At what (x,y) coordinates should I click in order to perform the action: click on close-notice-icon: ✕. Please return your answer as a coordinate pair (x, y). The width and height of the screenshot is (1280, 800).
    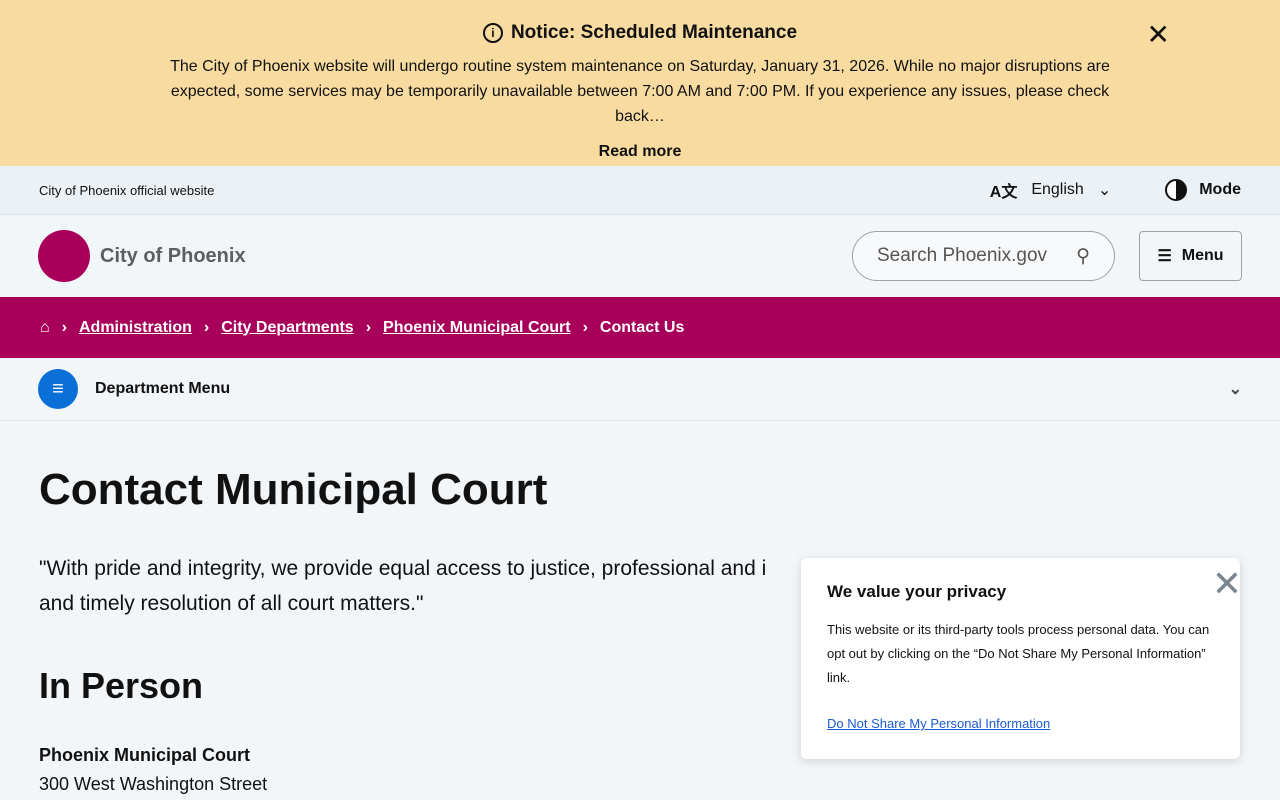
    Looking at the image, I should click on (1158, 34).